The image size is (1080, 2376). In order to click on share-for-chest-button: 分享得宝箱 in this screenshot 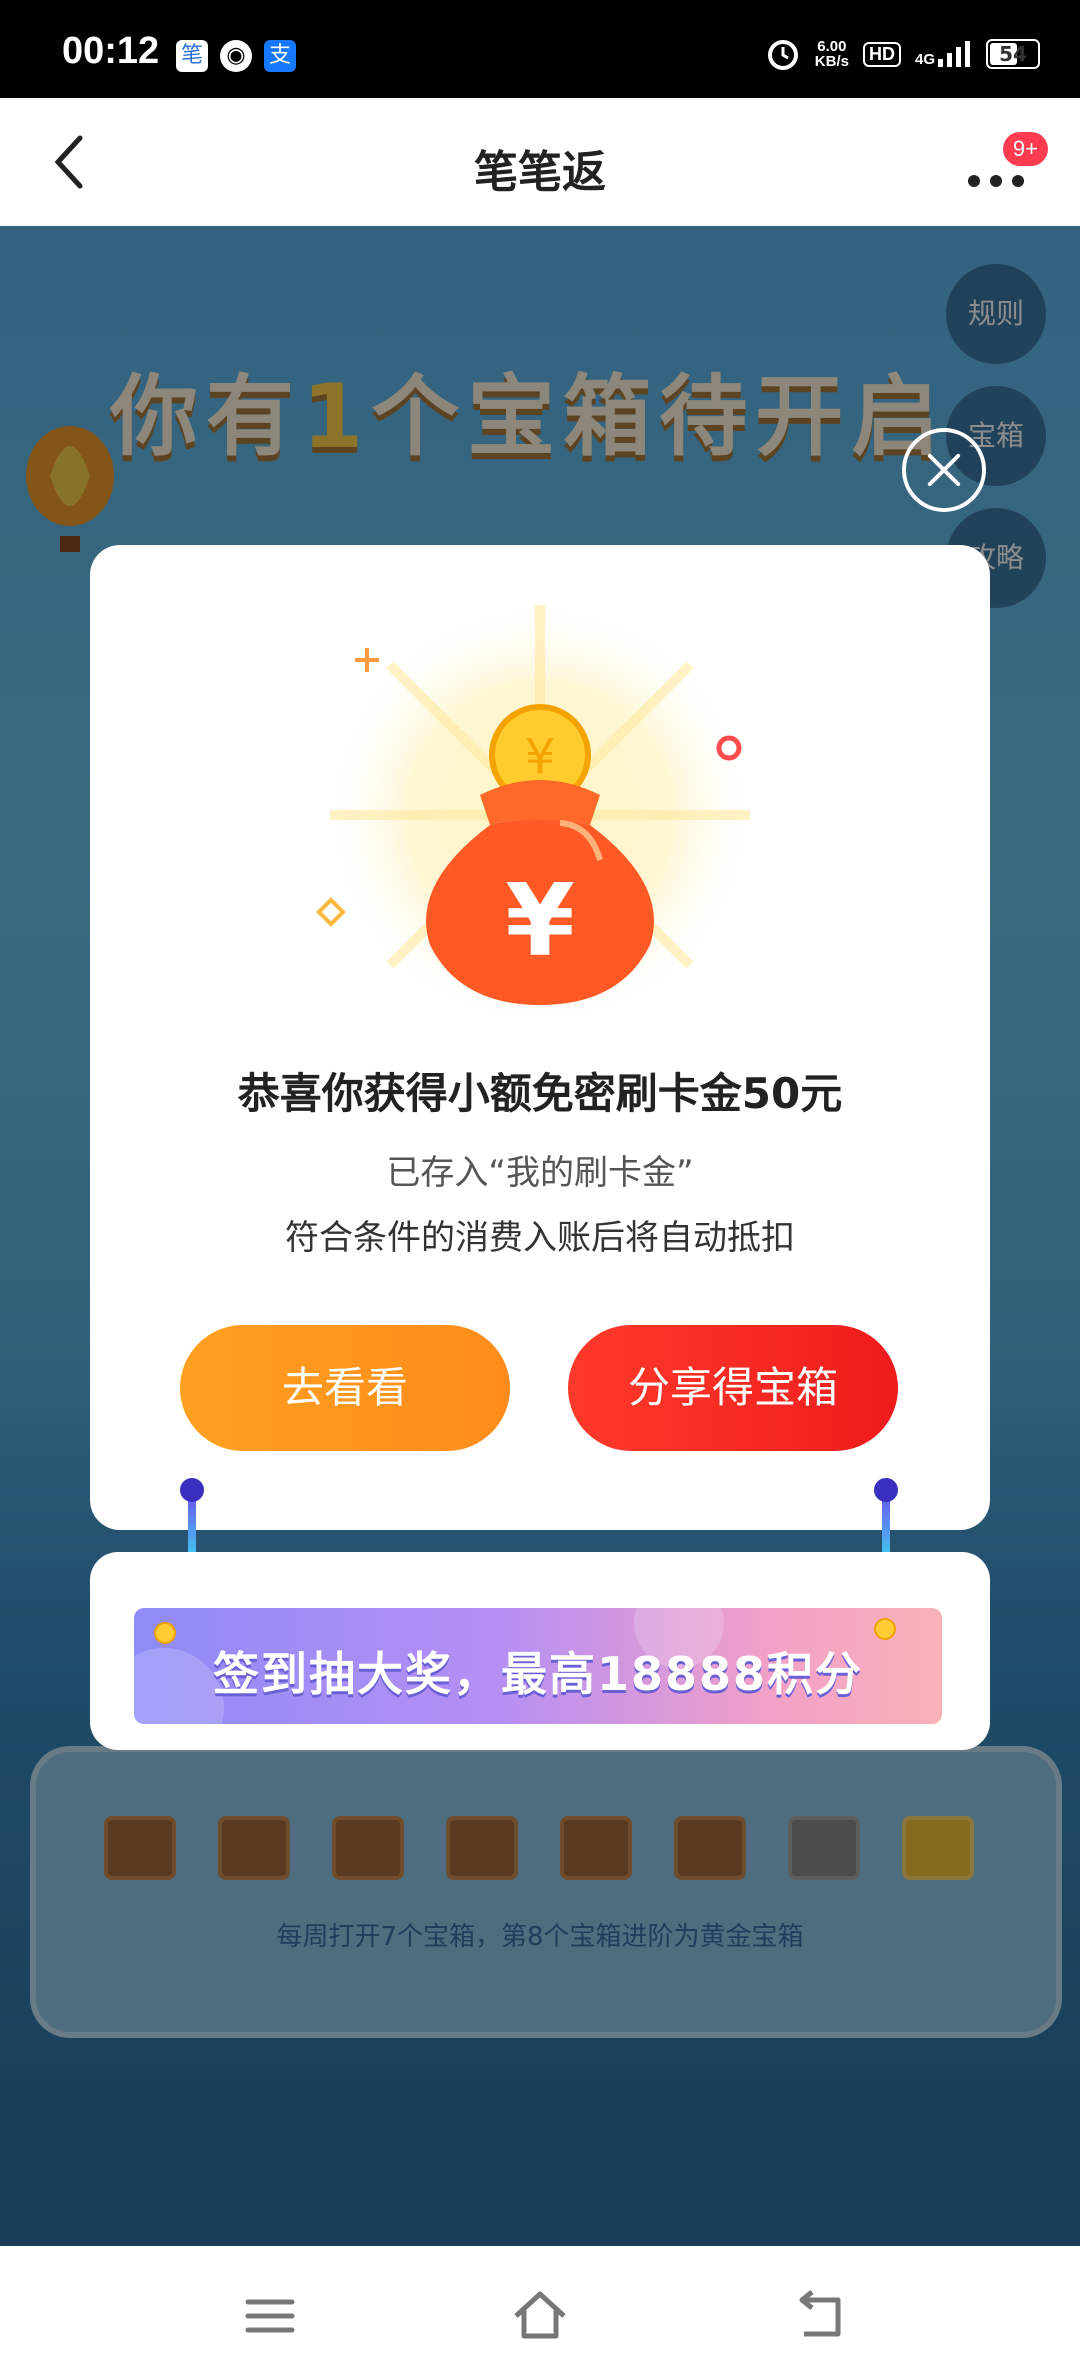, I will do `click(733, 1388)`.